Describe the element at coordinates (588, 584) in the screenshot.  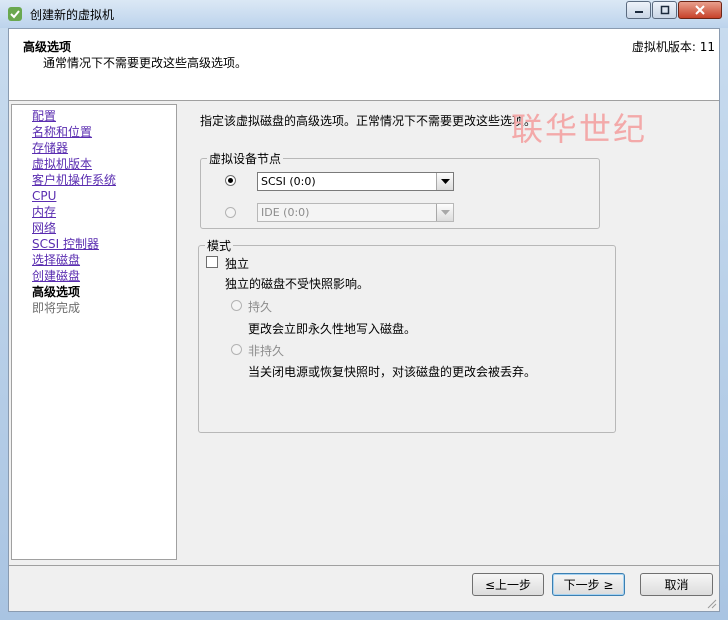
I see `next-button: 下一步 ≥` at that location.